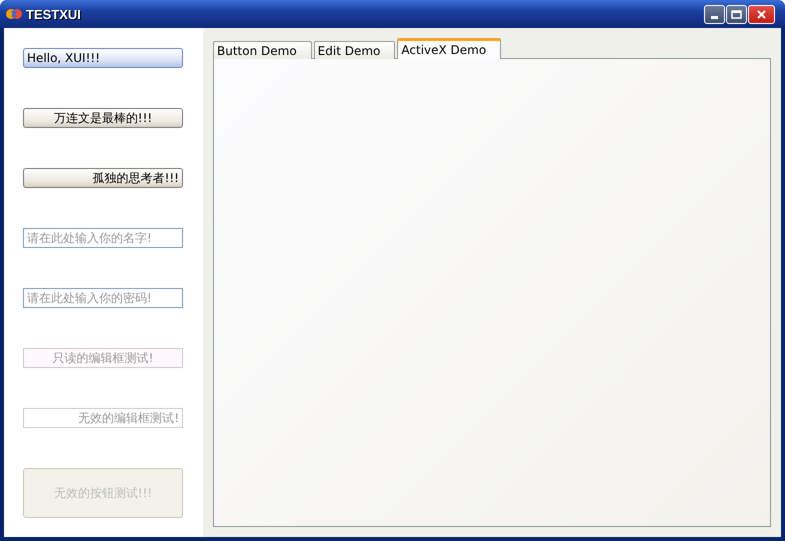 The image size is (785, 541). What do you see at coordinates (355, 50) in the screenshot?
I see `tab: Edit Demo` at bounding box center [355, 50].